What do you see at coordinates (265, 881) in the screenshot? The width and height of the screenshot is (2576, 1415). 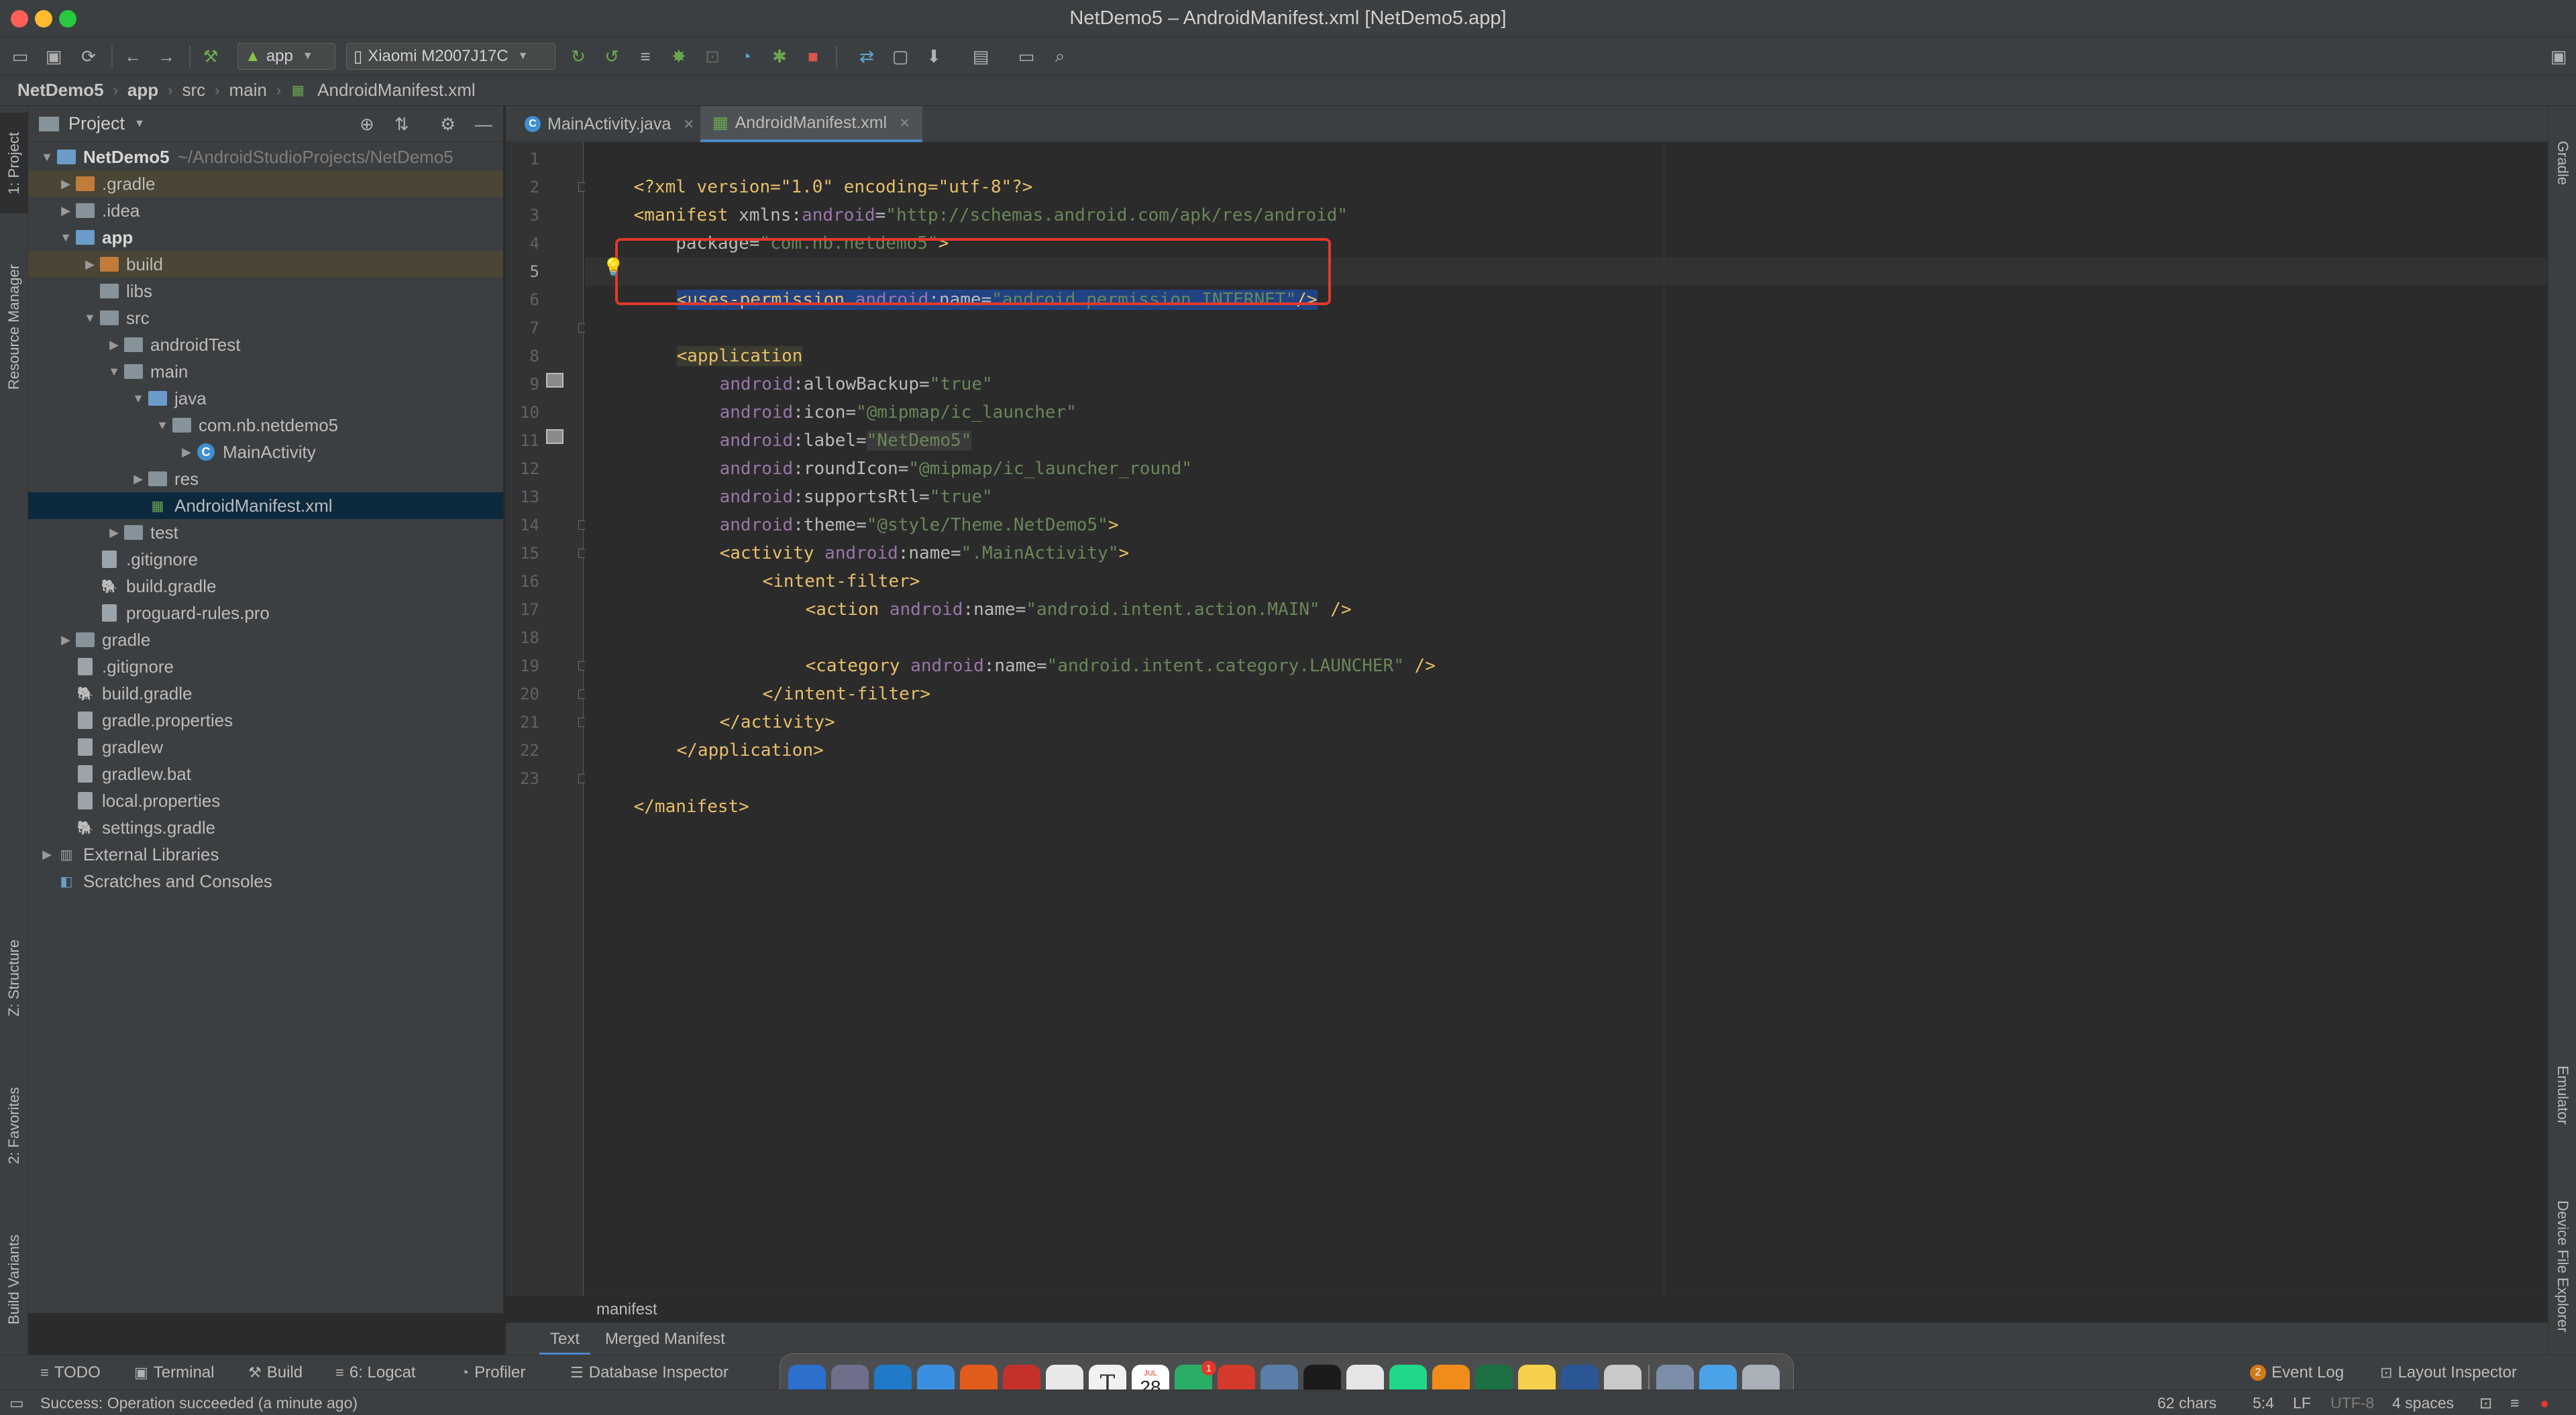 I see `tree-item-scratches: ◧ Scratches and Consoles` at bounding box center [265, 881].